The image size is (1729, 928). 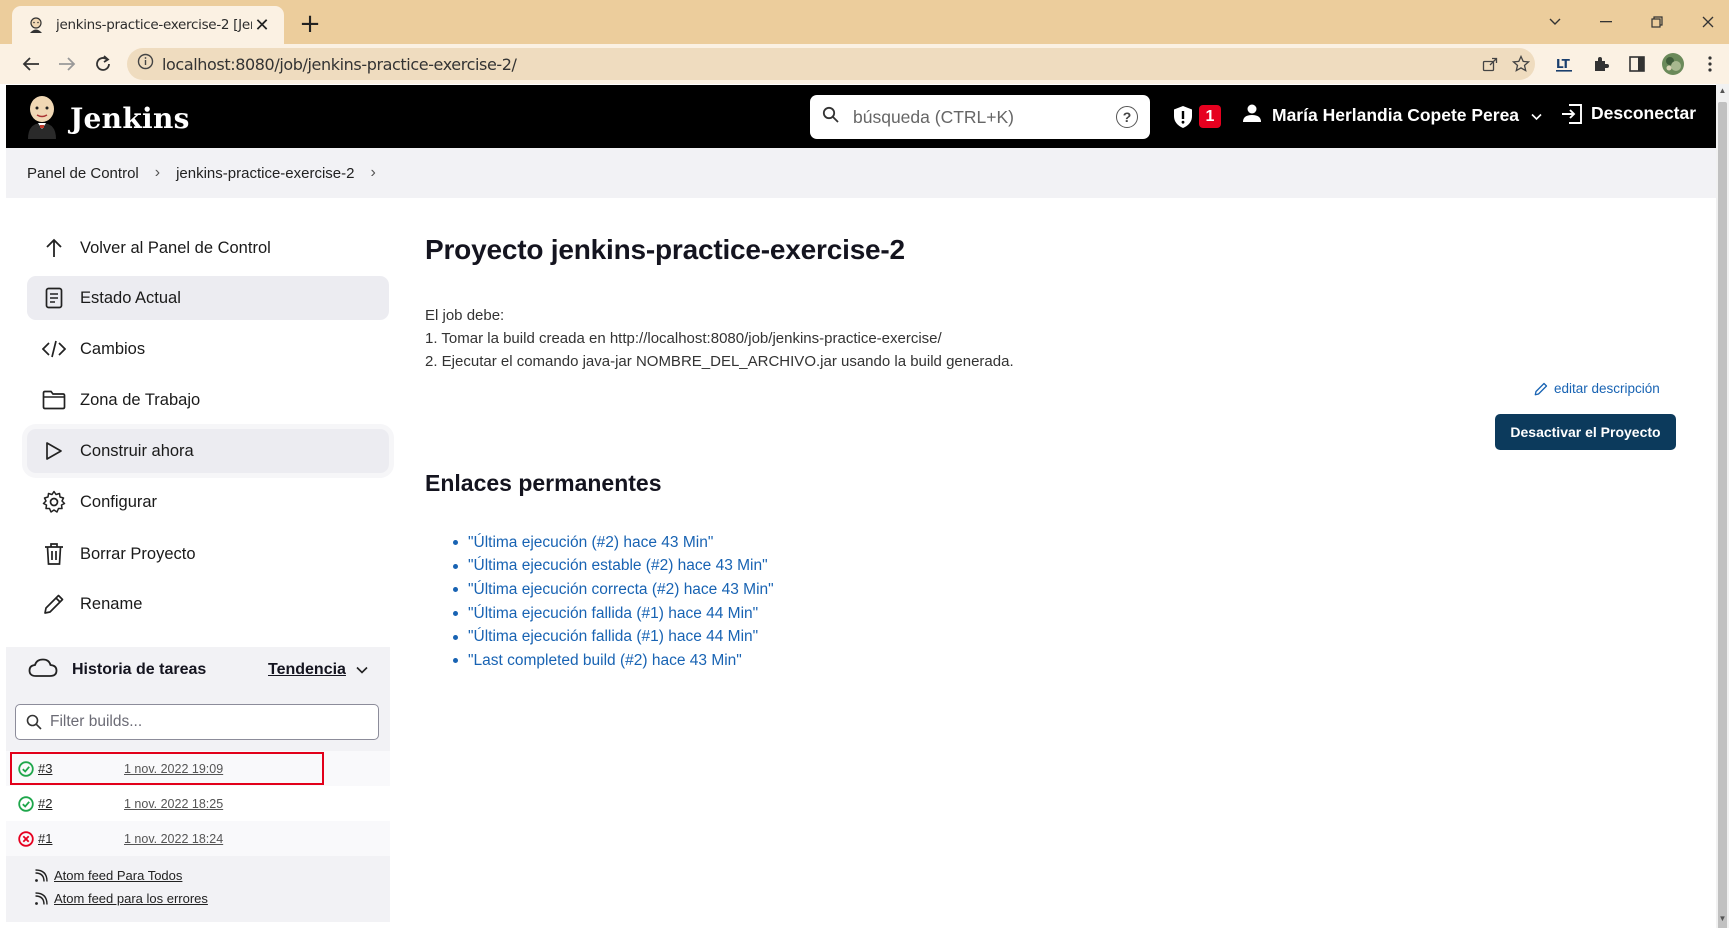 I want to click on search-icon, so click(x=34, y=722).